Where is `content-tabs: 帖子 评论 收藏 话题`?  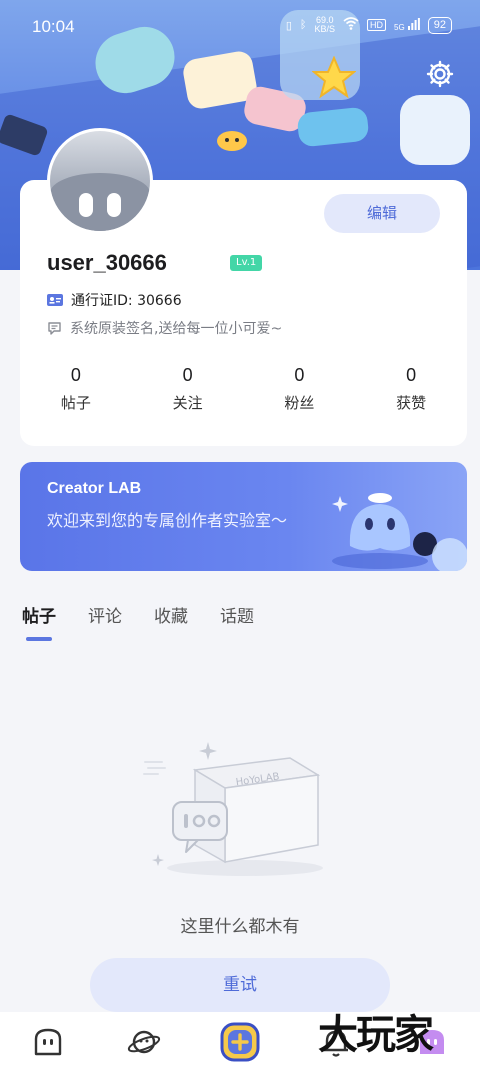 content-tabs: 帖子 评论 收藏 话题 is located at coordinates (138, 621).